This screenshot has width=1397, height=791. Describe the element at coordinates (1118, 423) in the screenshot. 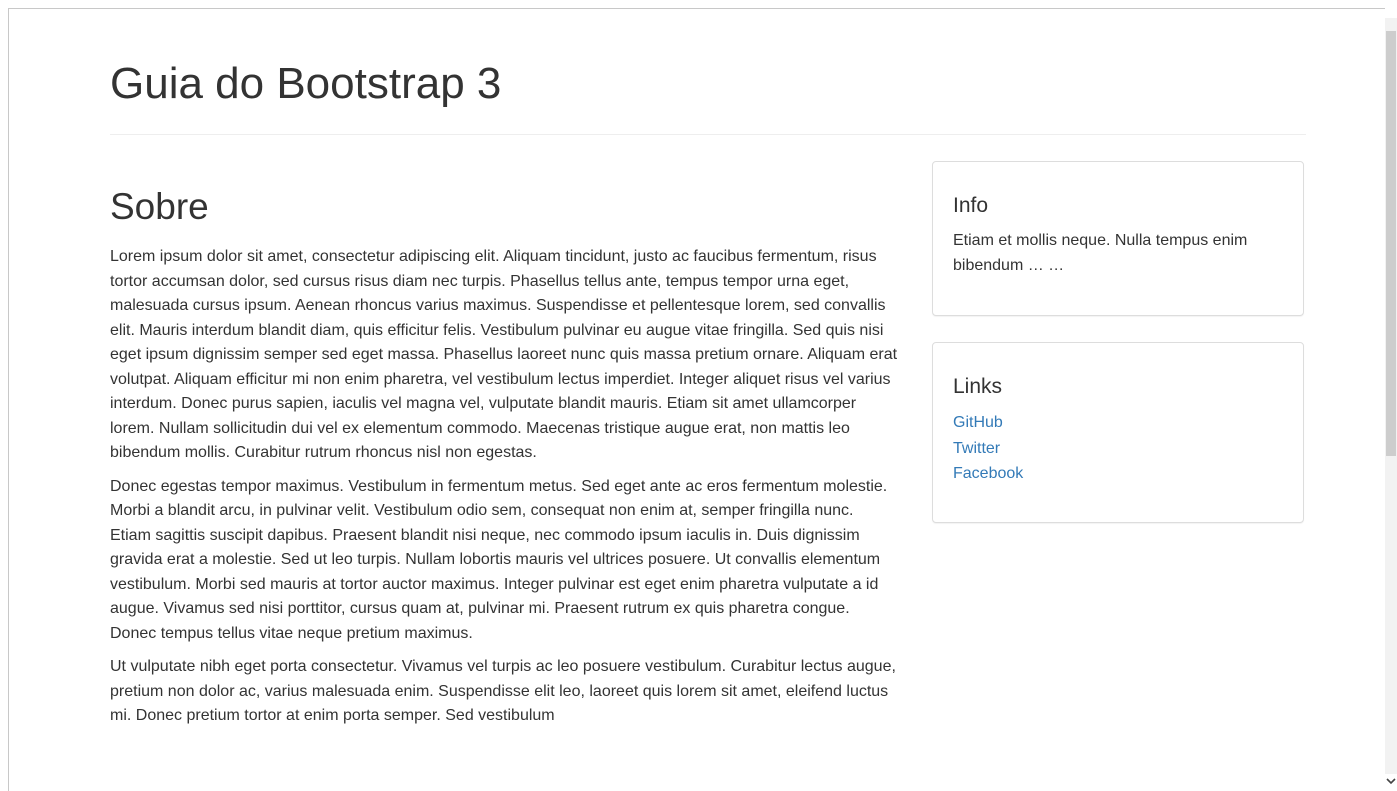

I see `link-github: GitHub` at that location.